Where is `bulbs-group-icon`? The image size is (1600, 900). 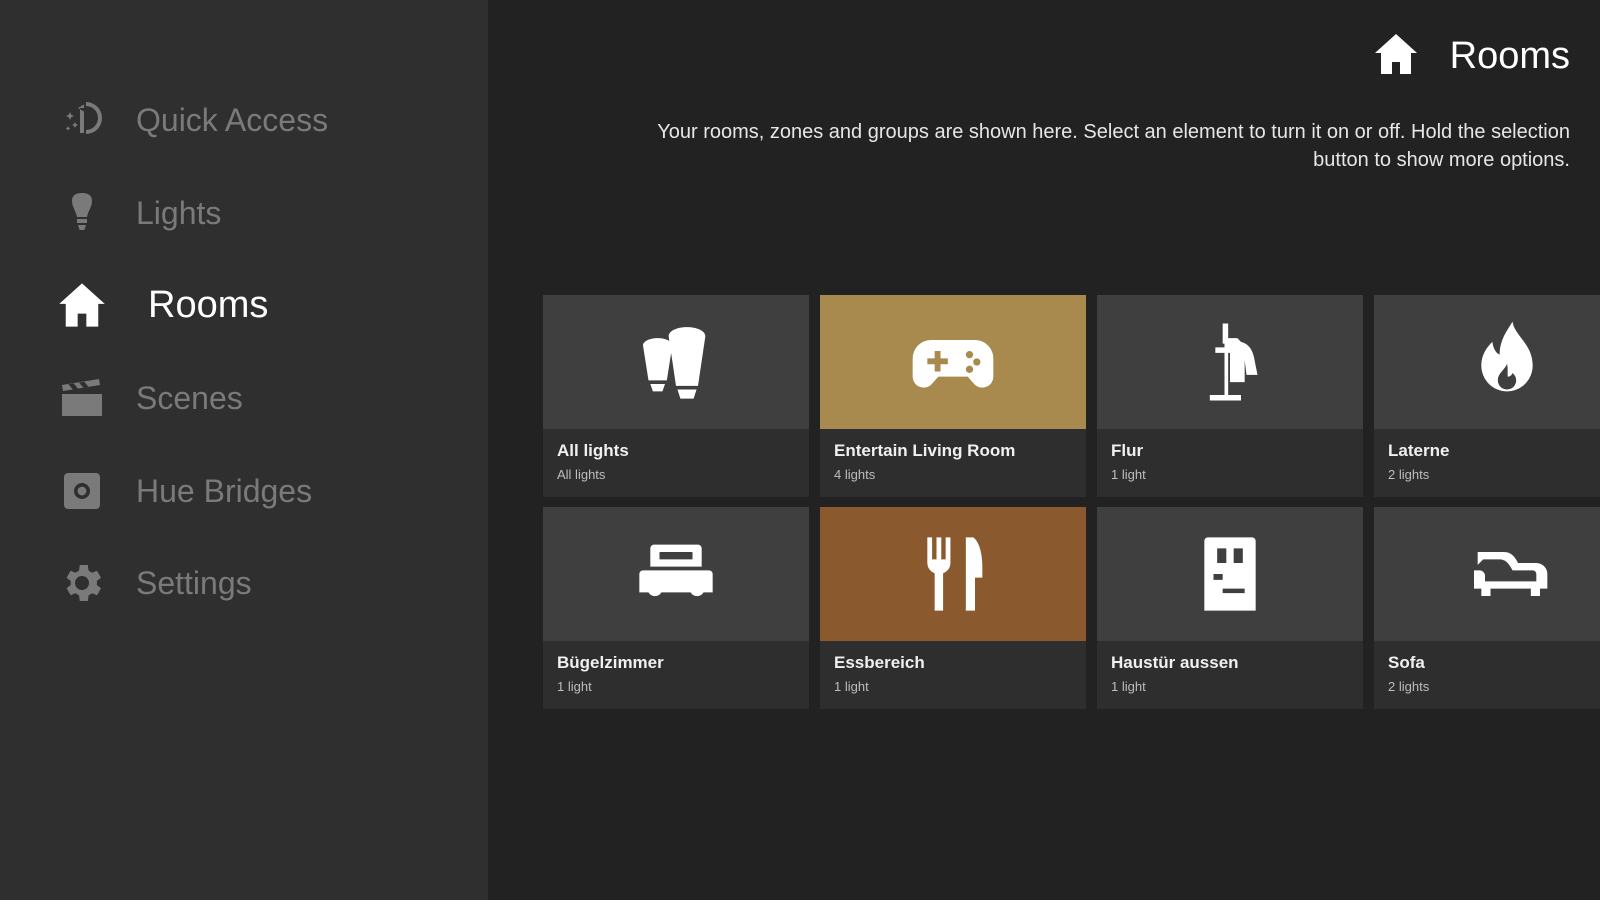
bulbs-group-icon is located at coordinates (674, 363).